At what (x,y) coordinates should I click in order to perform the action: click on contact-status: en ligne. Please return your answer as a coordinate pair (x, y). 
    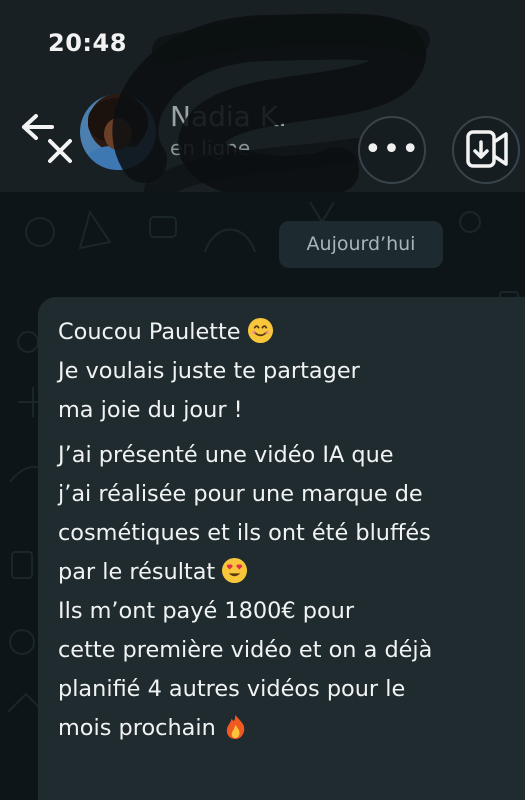
    Looking at the image, I should click on (210, 148).